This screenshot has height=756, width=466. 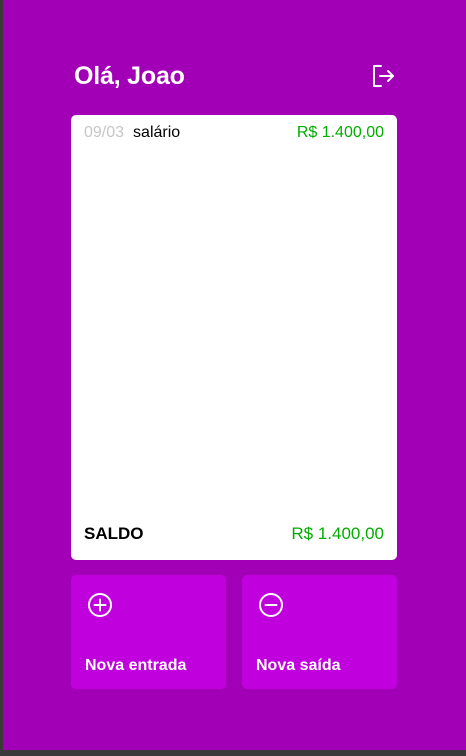 I want to click on logout-button, so click(x=383, y=76).